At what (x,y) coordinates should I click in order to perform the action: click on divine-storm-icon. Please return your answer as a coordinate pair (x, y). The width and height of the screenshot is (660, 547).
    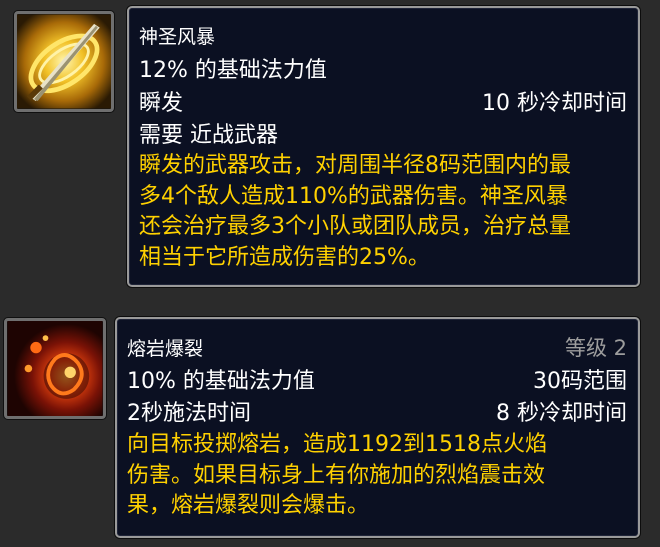
    Looking at the image, I should click on (64, 61).